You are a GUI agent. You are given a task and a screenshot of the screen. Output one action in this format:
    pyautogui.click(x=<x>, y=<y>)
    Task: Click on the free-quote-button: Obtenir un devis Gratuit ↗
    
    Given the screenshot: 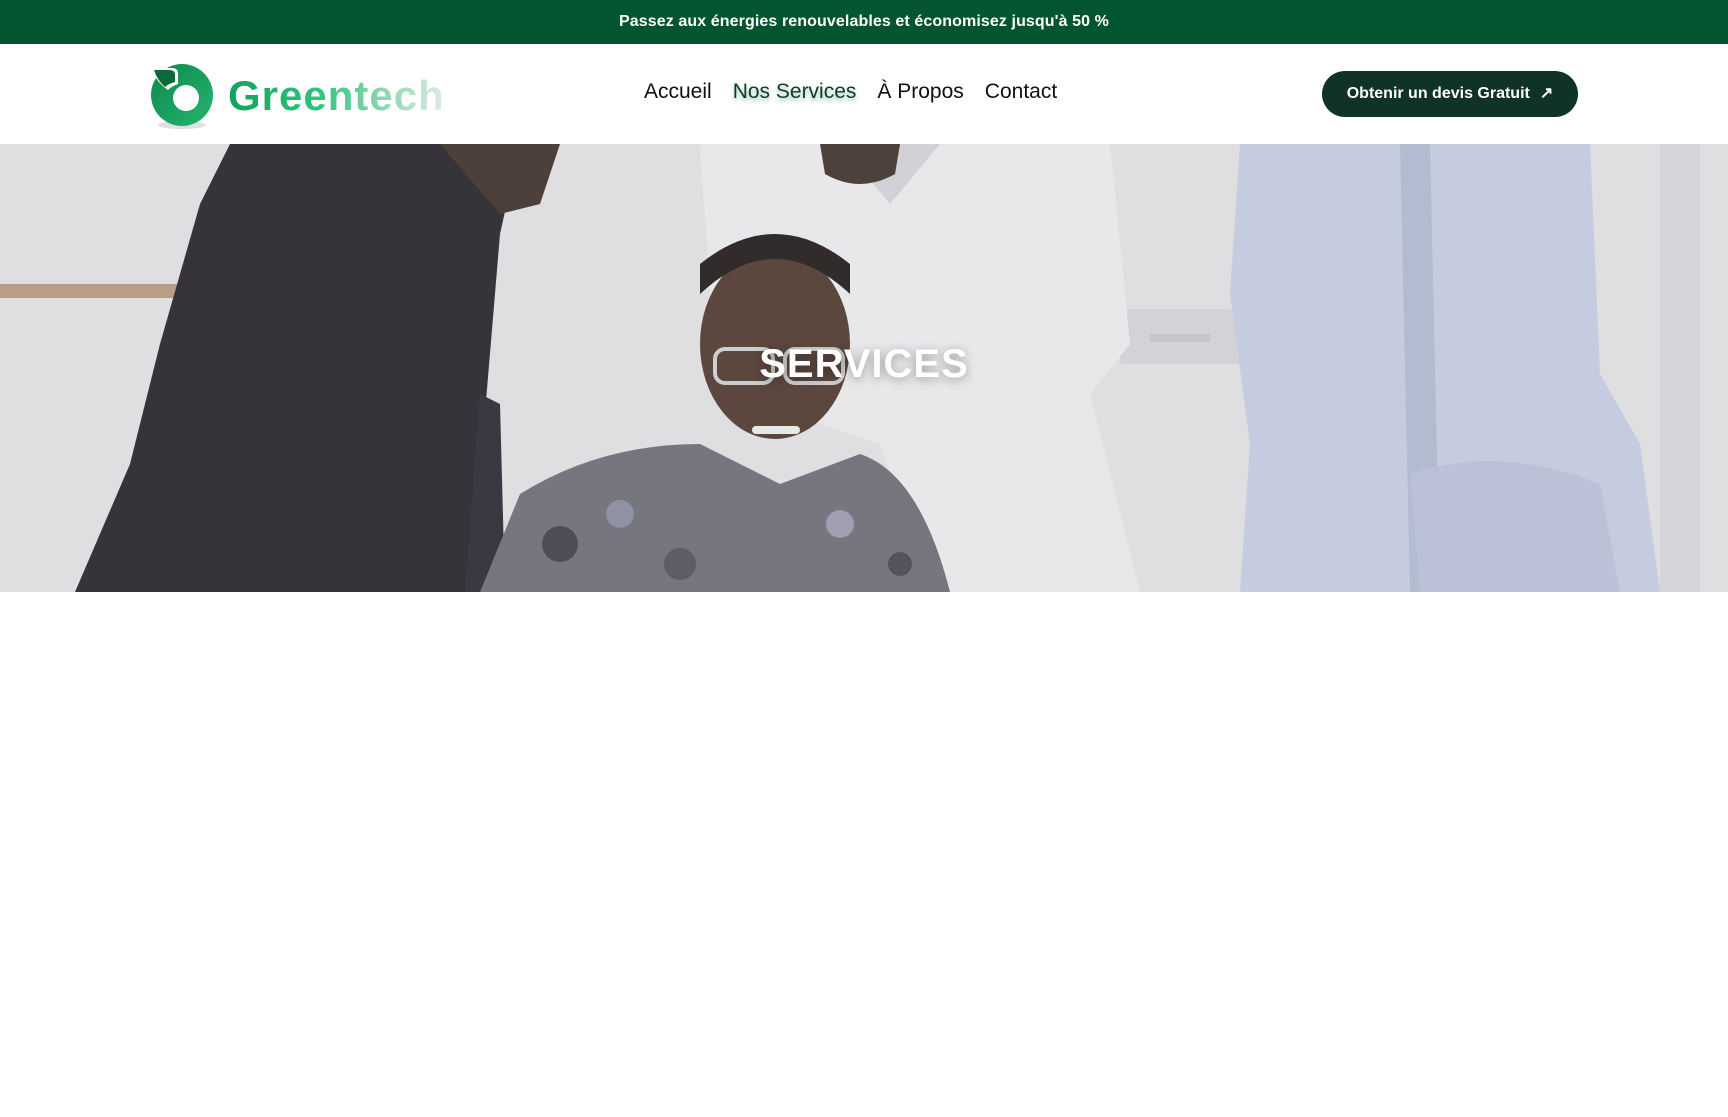 What is the action you would take?
    pyautogui.click(x=1450, y=94)
    